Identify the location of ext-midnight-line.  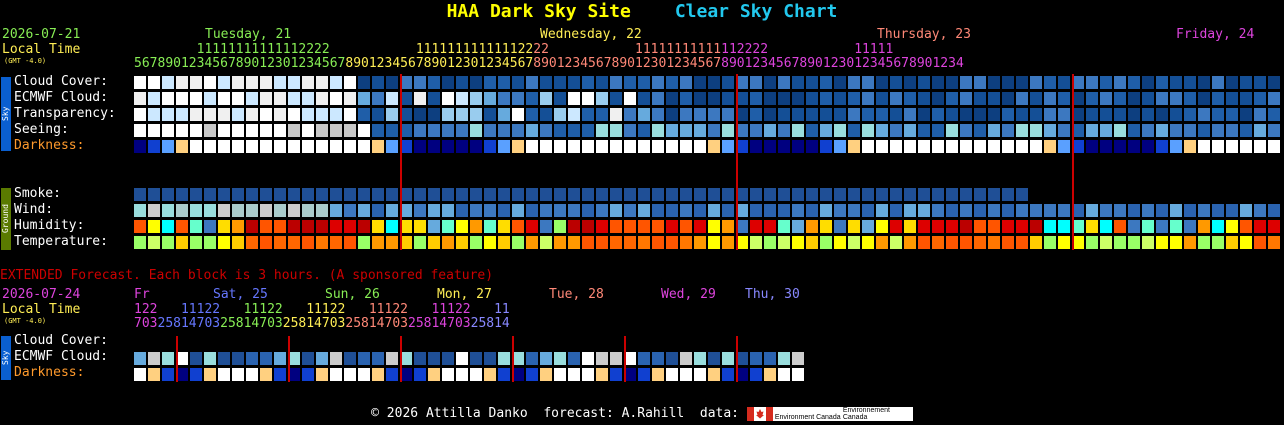
(401, 359).